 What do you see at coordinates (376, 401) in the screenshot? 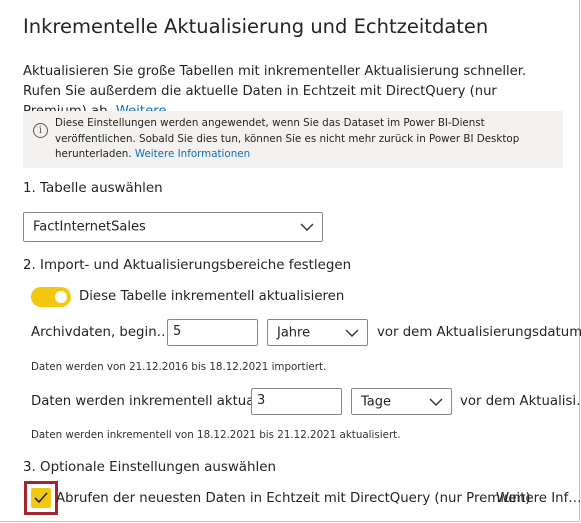
I see `incremental-unit-value: Tage` at bounding box center [376, 401].